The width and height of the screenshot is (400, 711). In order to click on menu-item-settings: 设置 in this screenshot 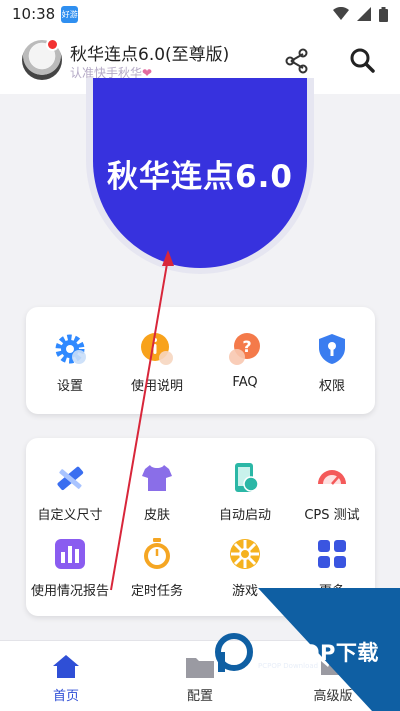, I will do `click(70, 362)`.